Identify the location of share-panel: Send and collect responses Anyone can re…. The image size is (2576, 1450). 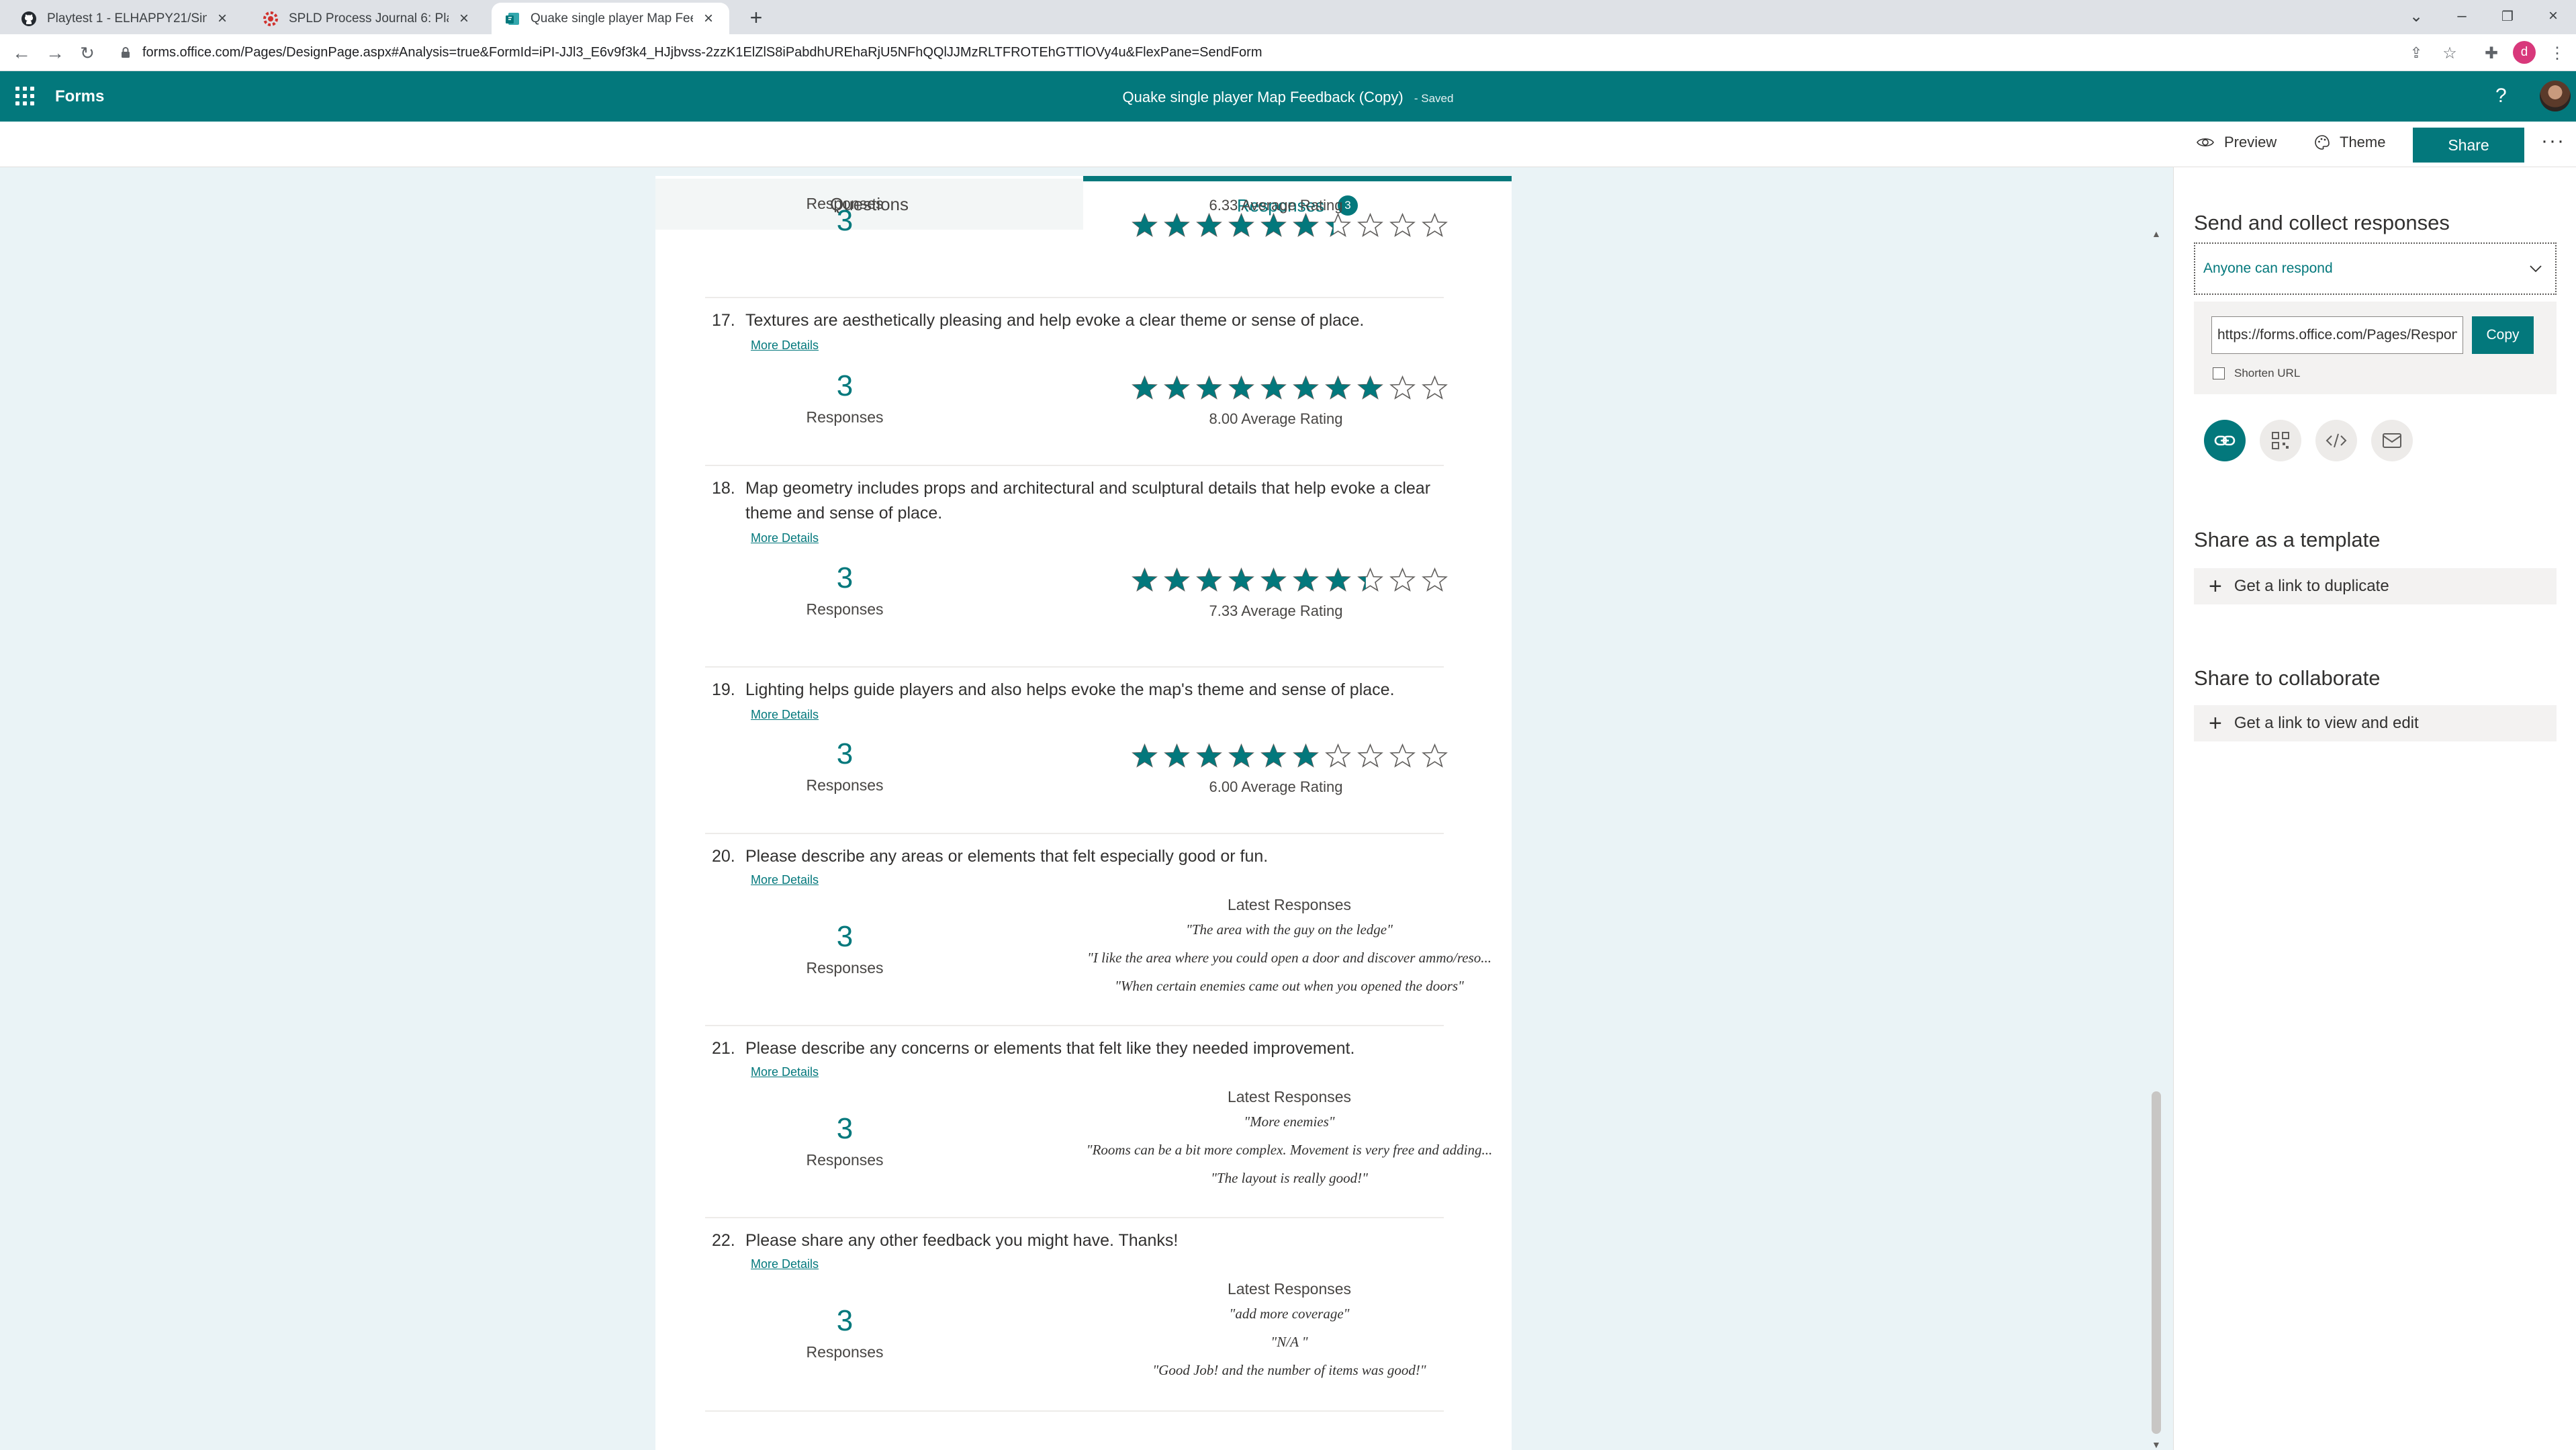
(2374, 808).